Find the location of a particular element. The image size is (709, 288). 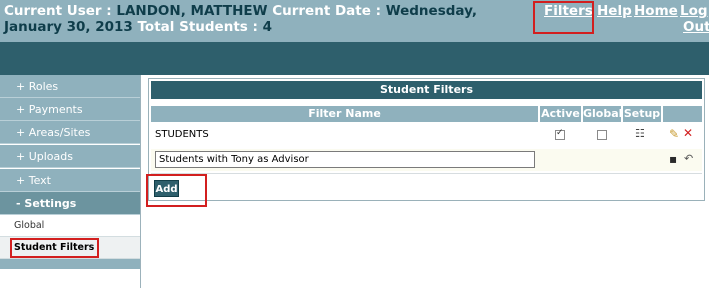

panel-title: Student Filters is located at coordinates (426, 90).